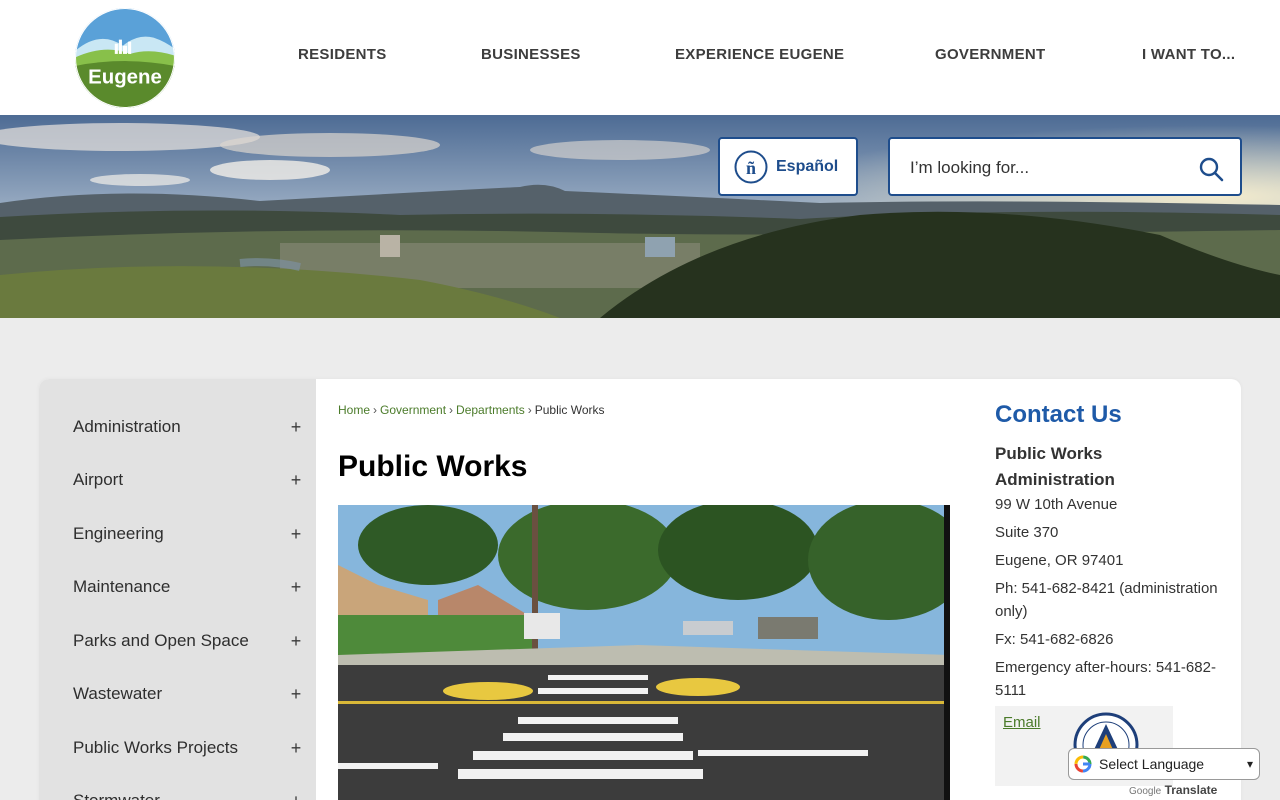 The image size is (1280, 800). I want to click on search-icon, so click(1211, 169).